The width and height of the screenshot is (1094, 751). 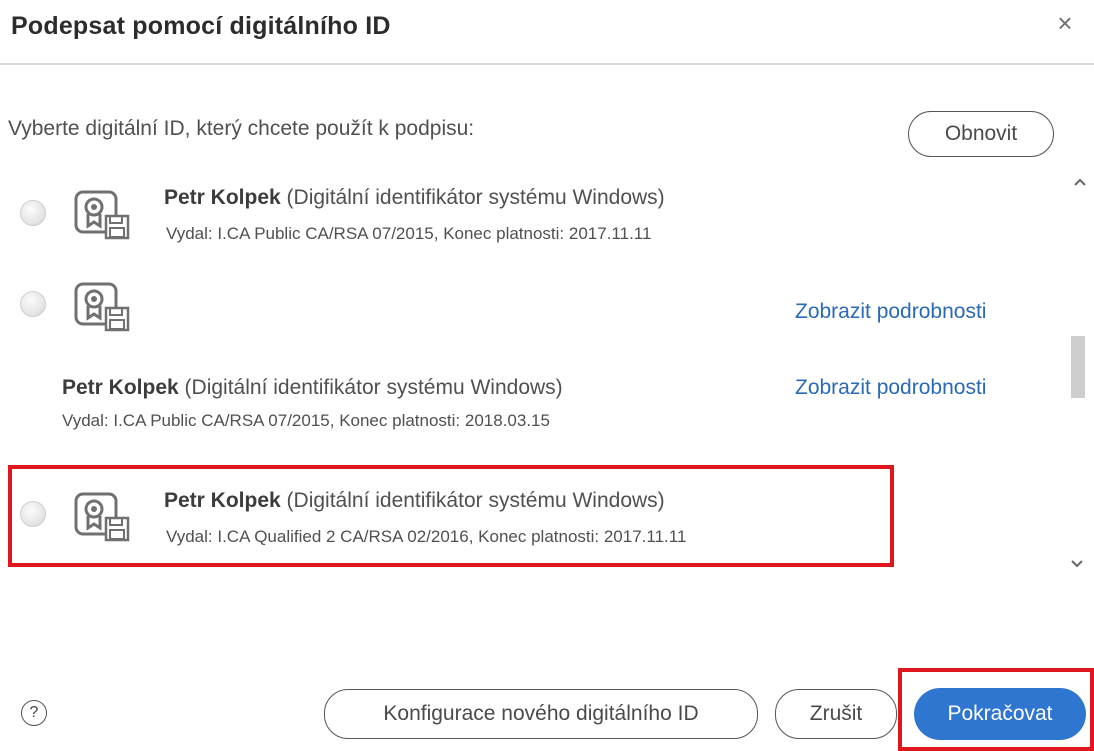 I want to click on chevron-up-icon, so click(x=1080, y=182).